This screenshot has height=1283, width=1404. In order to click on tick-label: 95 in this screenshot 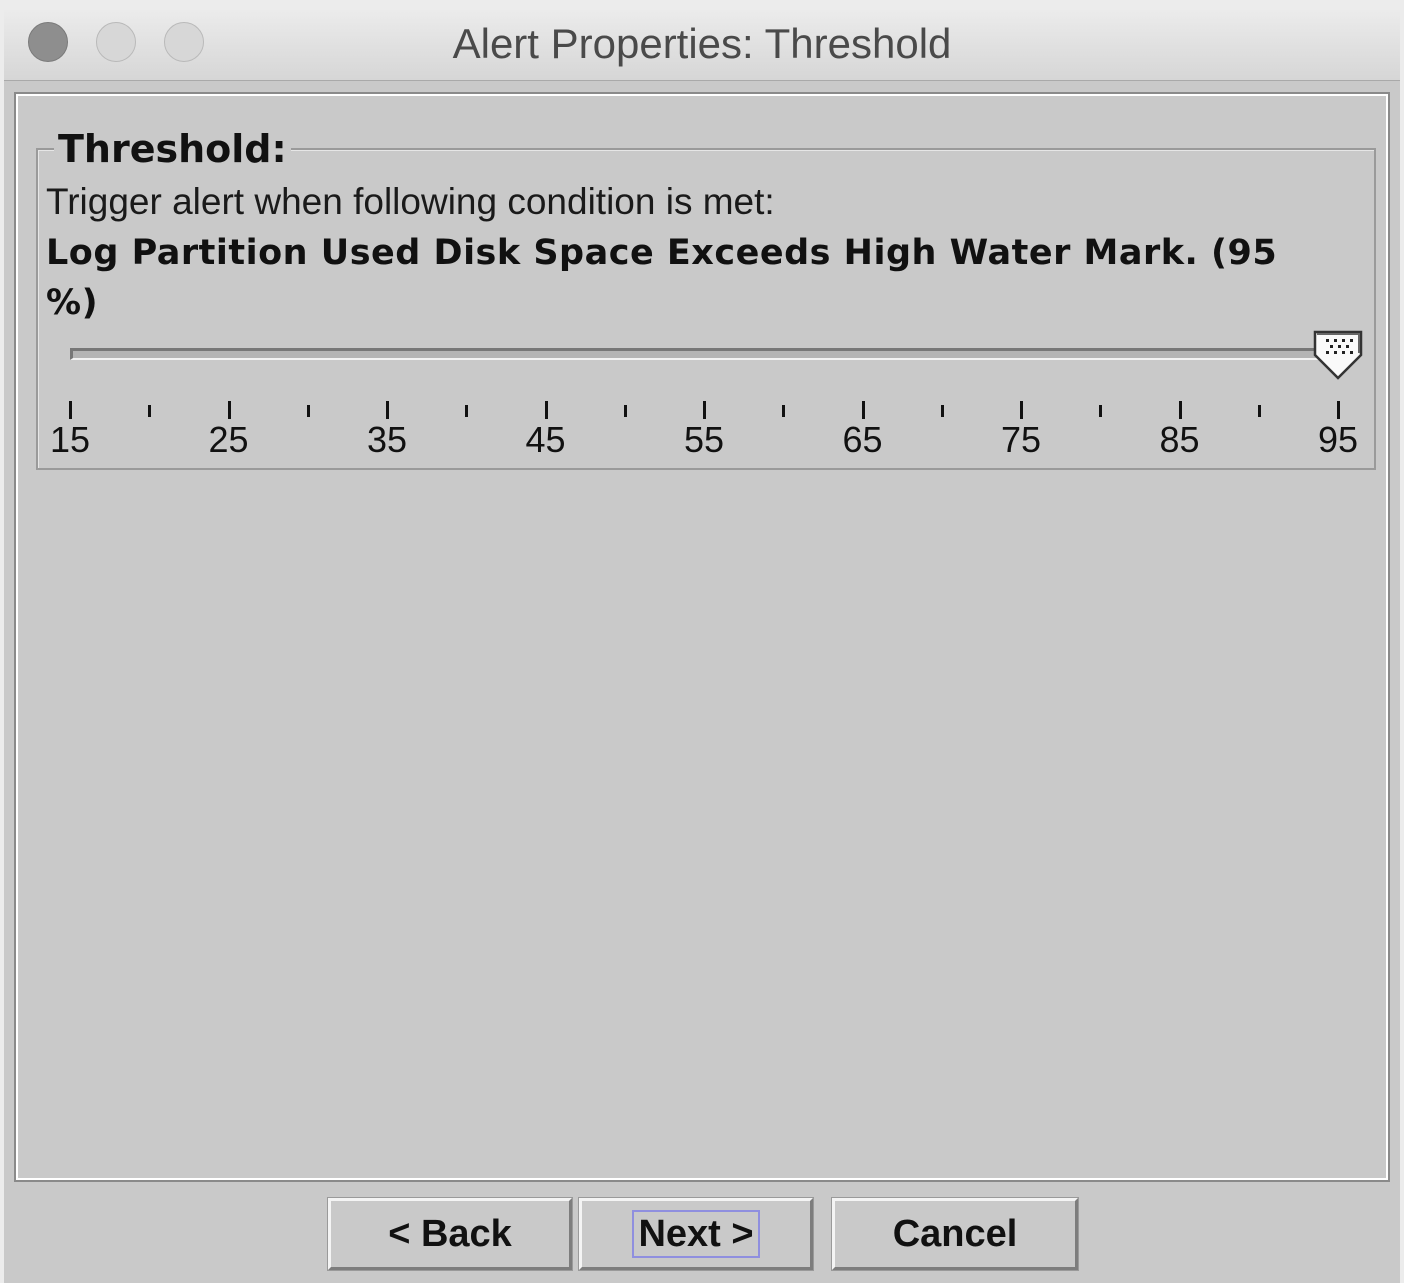, I will do `click(1338, 439)`.